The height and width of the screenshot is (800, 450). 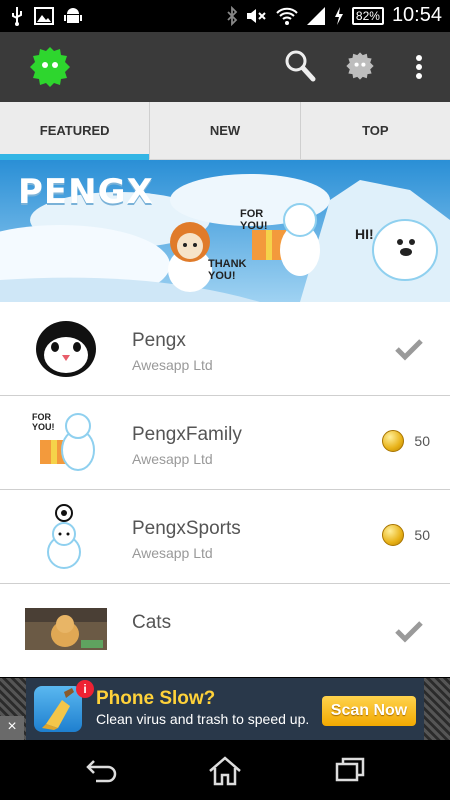 I want to click on bluetooth-icon, so click(x=232, y=15).